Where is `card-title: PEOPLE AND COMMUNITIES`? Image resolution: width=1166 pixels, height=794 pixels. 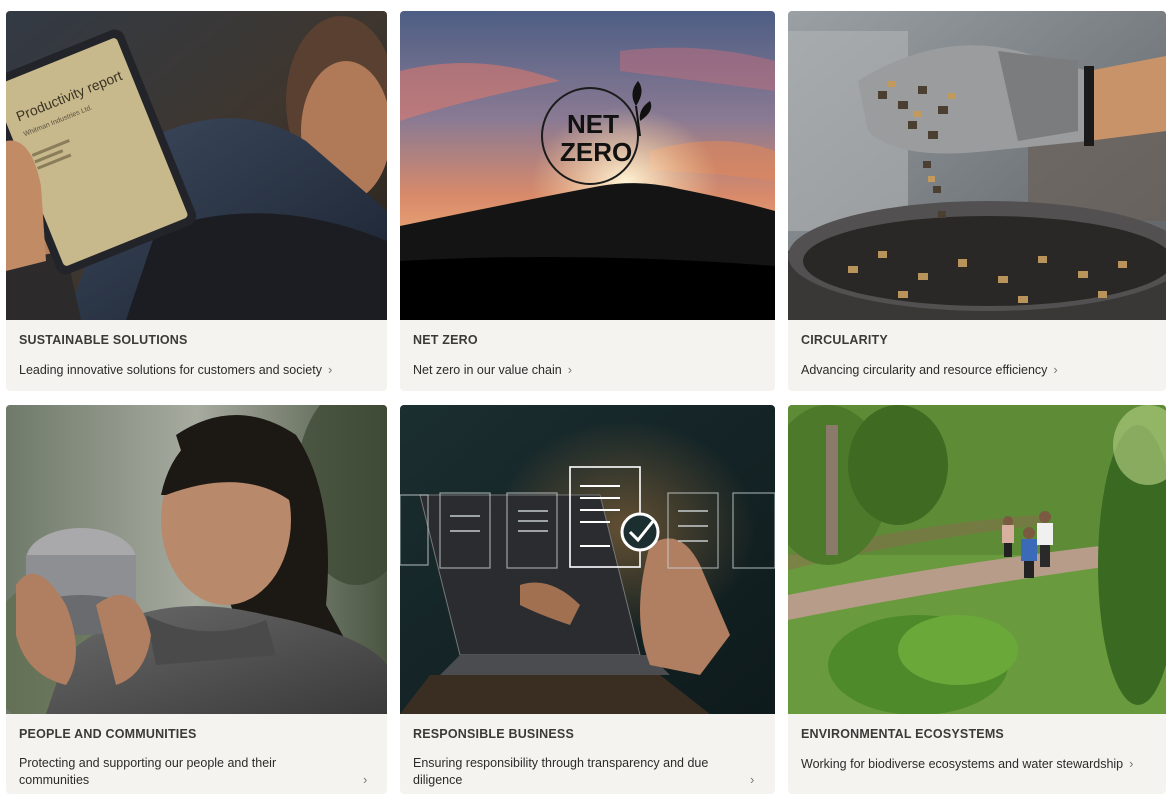
card-title: PEOPLE AND COMMUNITIES is located at coordinates (108, 734).